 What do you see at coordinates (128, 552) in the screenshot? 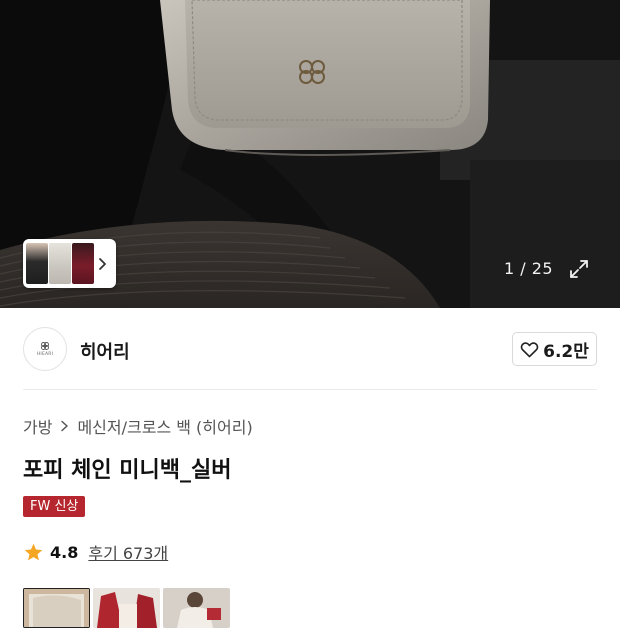
I see `review-count-link: 후기 673개` at bounding box center [128, 552].